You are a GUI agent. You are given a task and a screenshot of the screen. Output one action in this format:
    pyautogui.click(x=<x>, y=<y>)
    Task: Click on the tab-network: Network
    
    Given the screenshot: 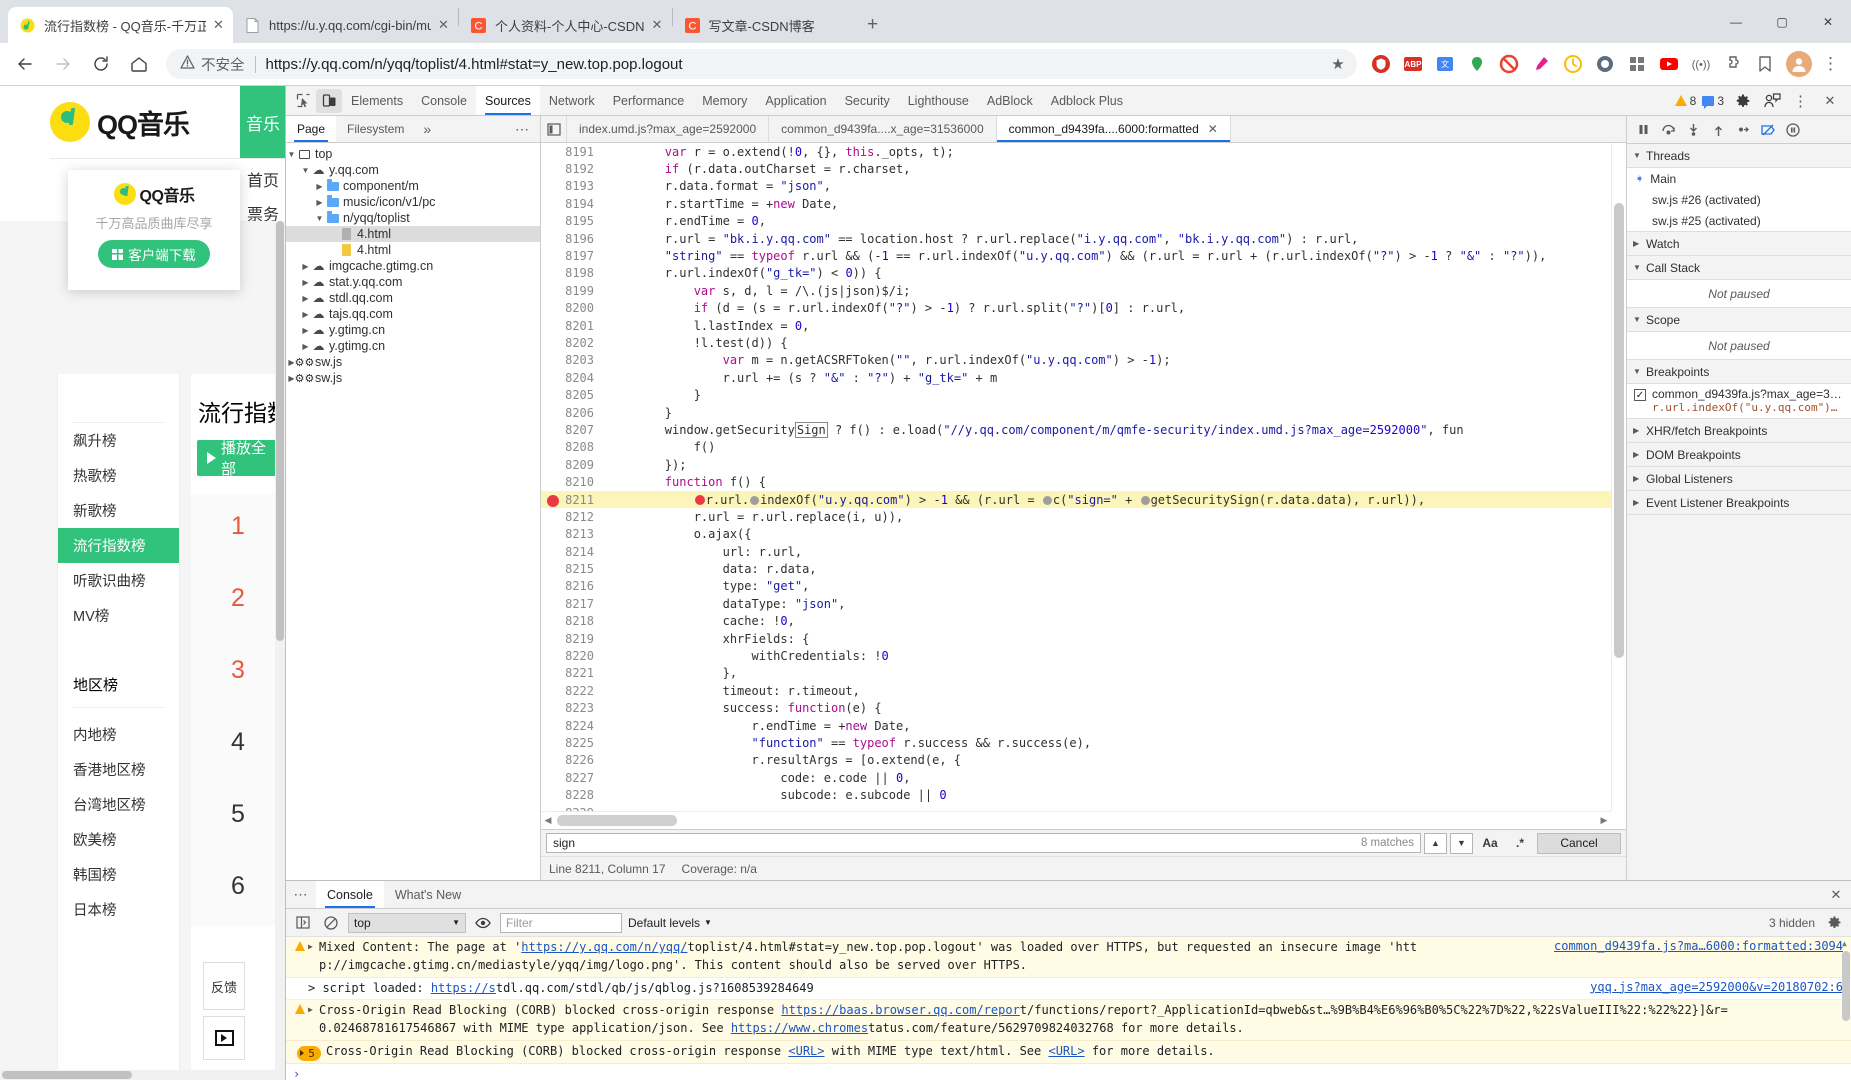 What is the action you would take?
    pyautogui.click(x=572, y=100)
    